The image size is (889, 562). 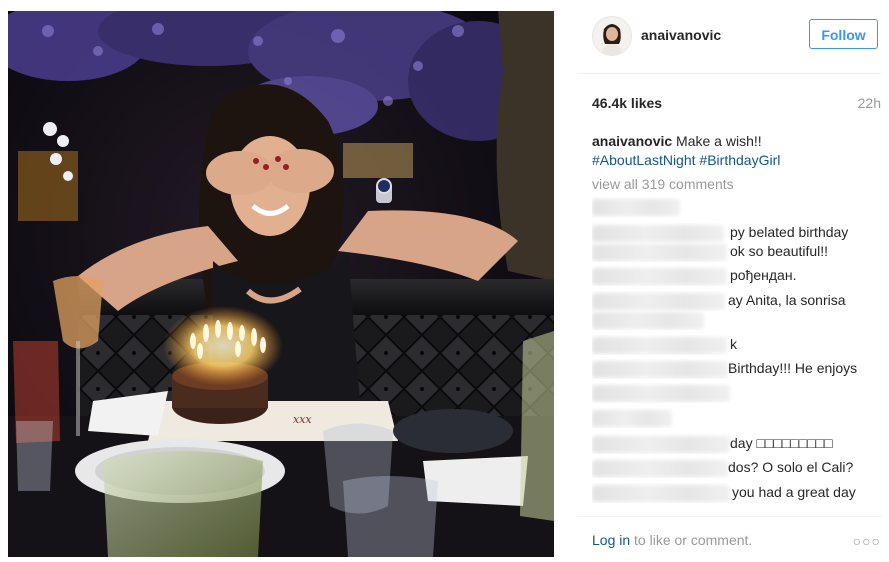 I want to click on login-prompt: Log in to like or comment., so click(x=672, y=540).